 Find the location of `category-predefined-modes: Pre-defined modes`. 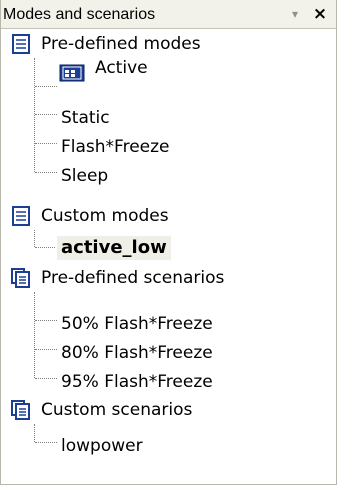

category-predefined-modes: Pre-defined modes is located at coordinates (168, 44).